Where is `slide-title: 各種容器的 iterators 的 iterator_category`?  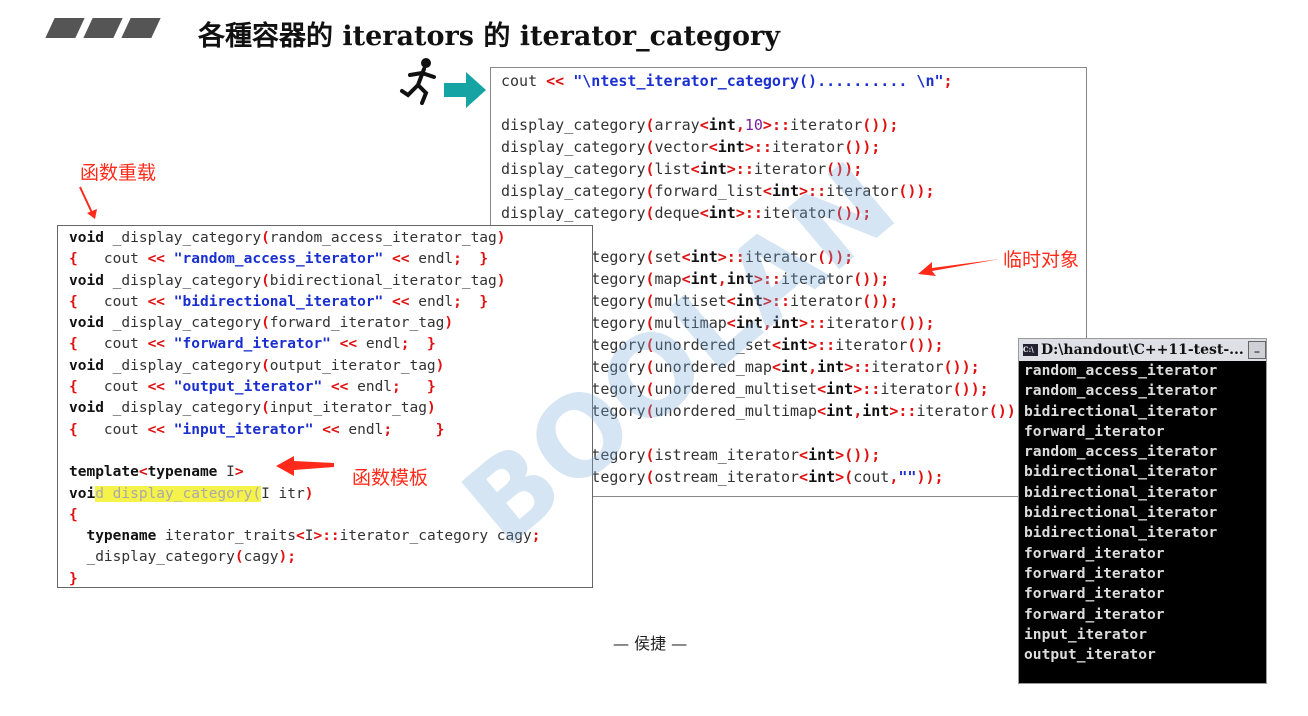 slide-title: 各種容器的 iterators 的 iterator_category is located at coordinates (489, 36).